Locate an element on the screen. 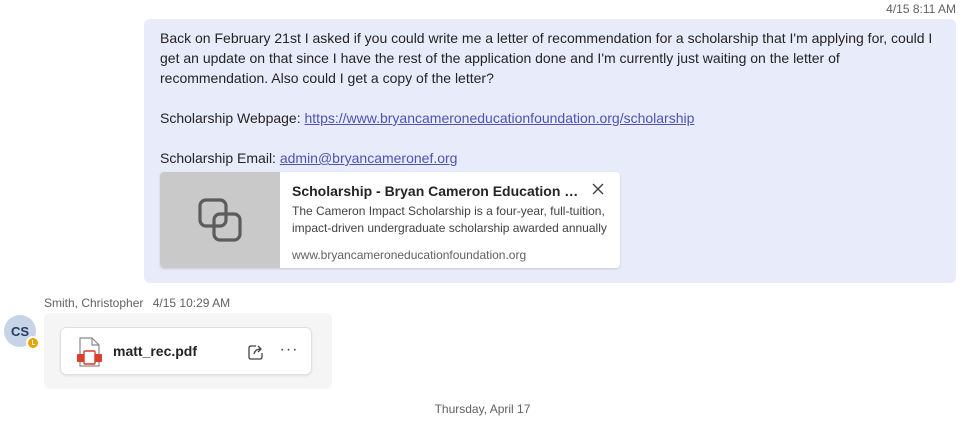 The height and width of the screenshot is (421, 965). webpage-label: Scholarship Webpage: is located at coordinates (232, 118).